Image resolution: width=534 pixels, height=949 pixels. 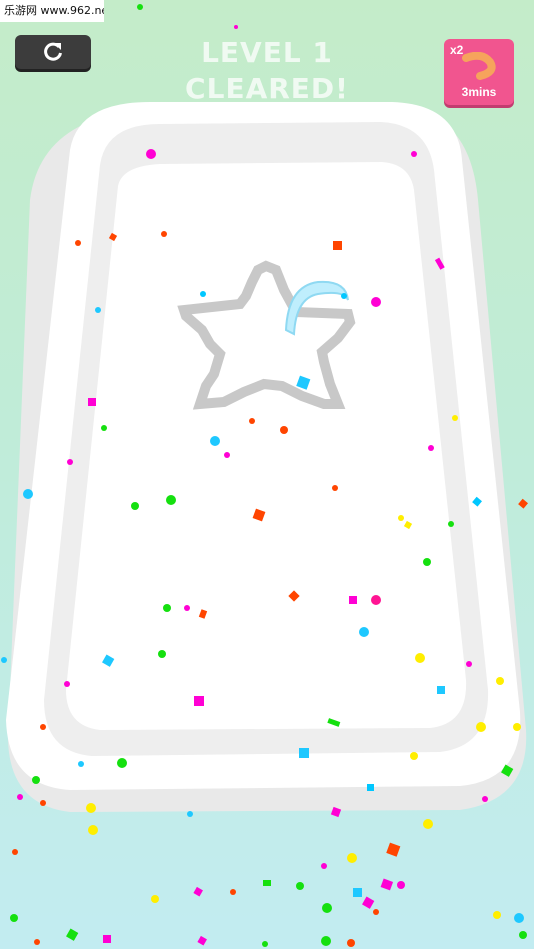 I want to click on restart-button, so click(x=53, y=52).